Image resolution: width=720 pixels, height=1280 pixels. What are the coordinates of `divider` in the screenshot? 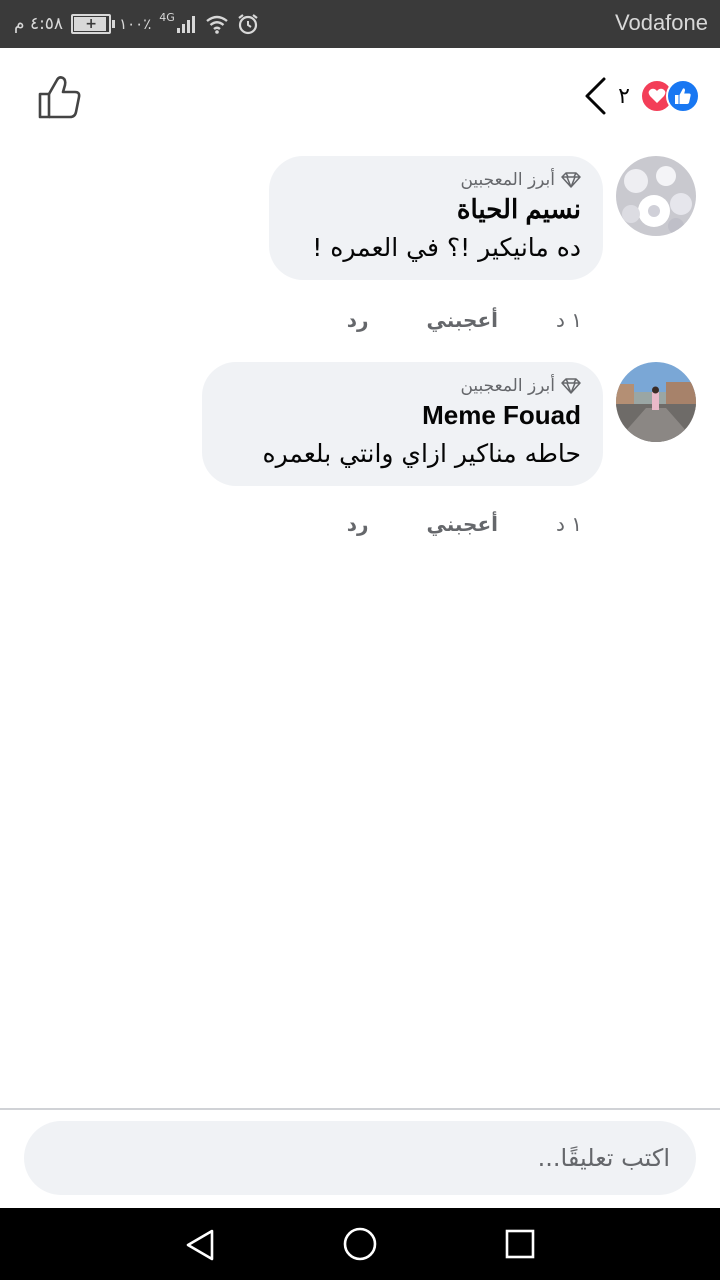 It's located at (360, 1109).